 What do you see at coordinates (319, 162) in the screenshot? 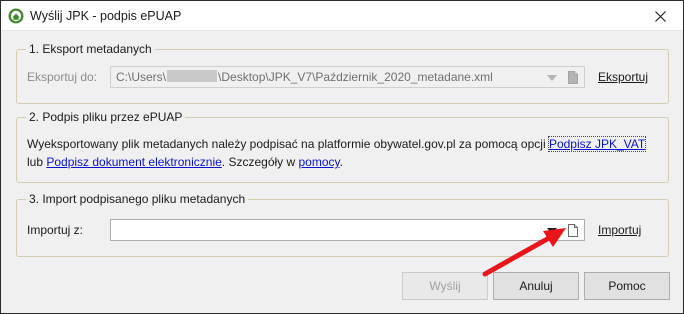
I see `help-link: pomocy` at bounding box center [319, 162].